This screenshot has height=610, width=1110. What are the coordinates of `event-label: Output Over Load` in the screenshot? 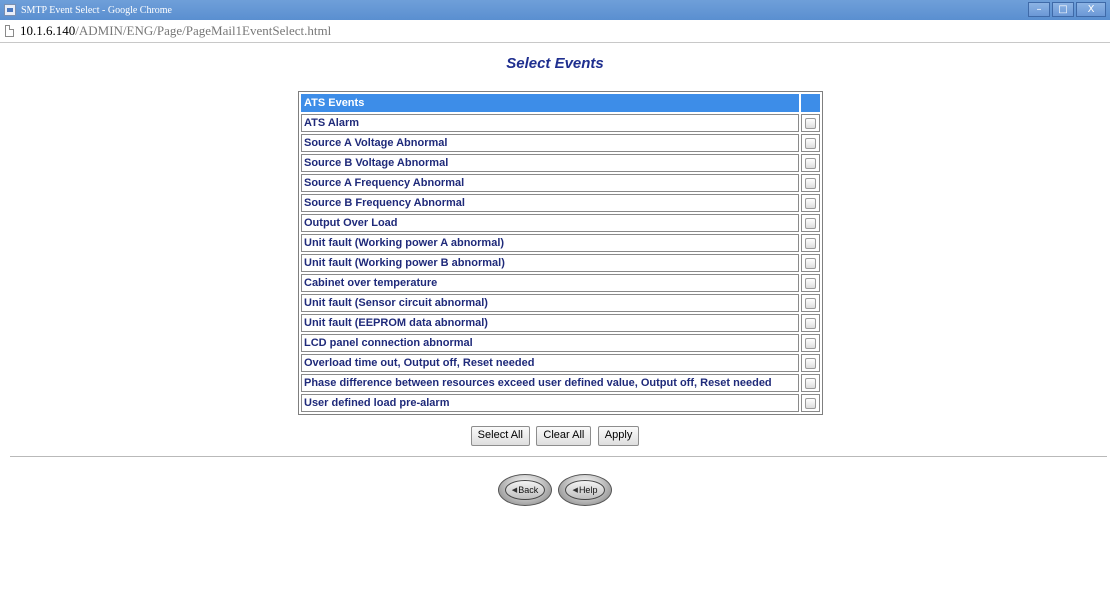 It's located at (550, 223).